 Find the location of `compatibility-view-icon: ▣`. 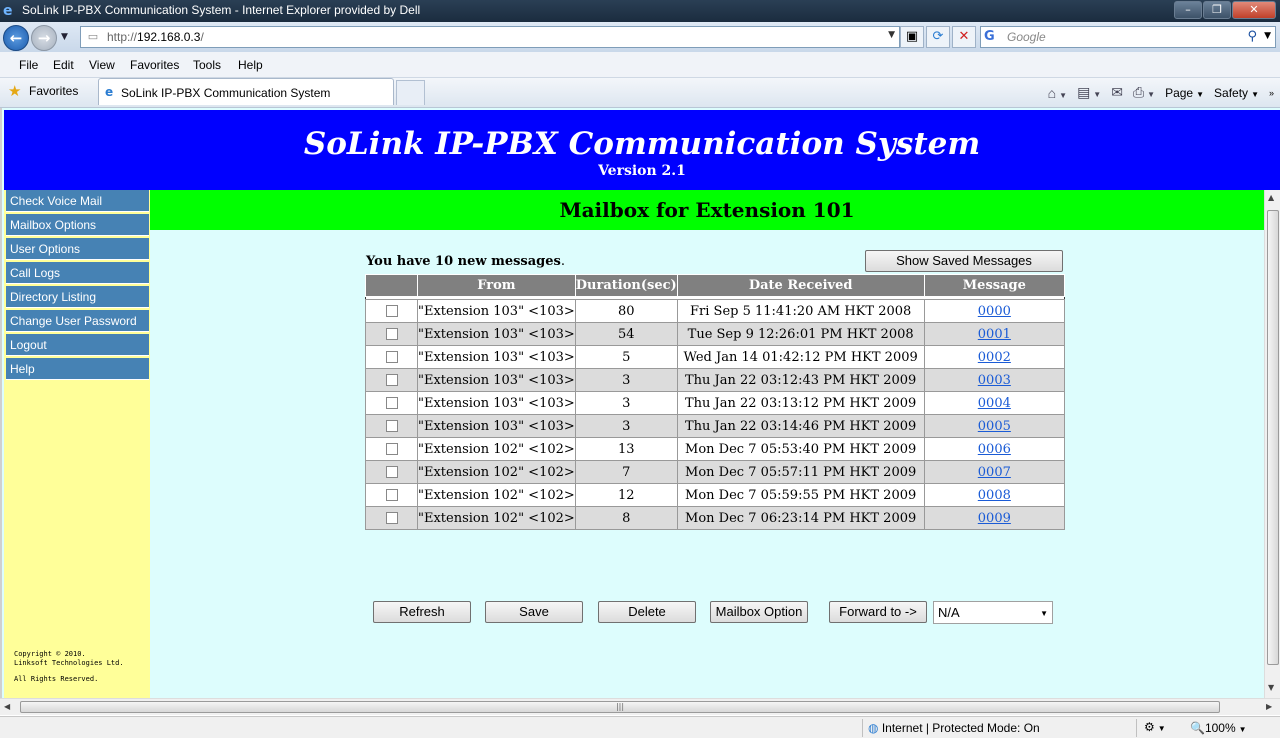

compatibility-view-icon: ▣ is located at coordinates (912, 37).